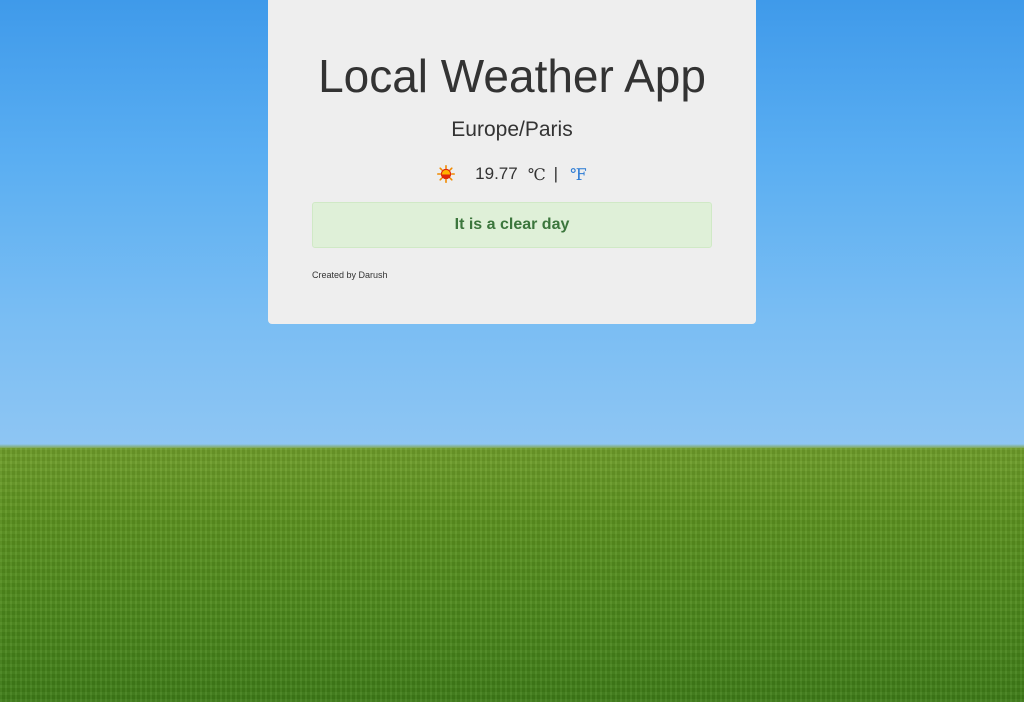 The width and height of the screenshot is (1024, 702). Describe the element at coordinates (578, 174) in the screenshot. I see `fahrenheit-link: ℉` at that location.